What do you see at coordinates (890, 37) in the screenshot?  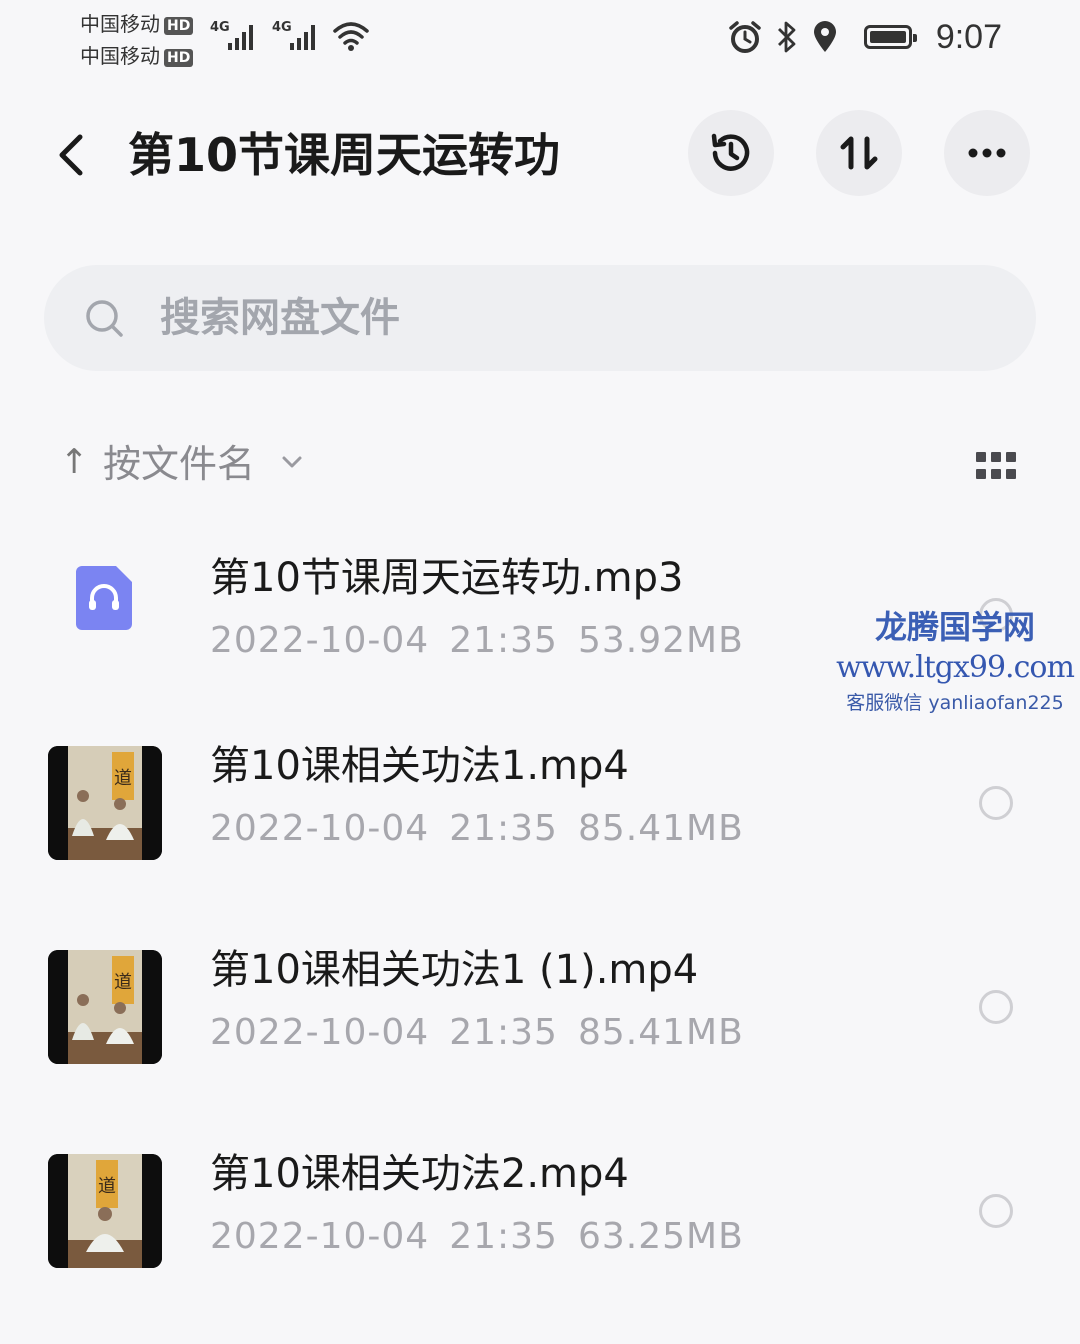 I see `battery-icon` at bounding box center [890, 37].